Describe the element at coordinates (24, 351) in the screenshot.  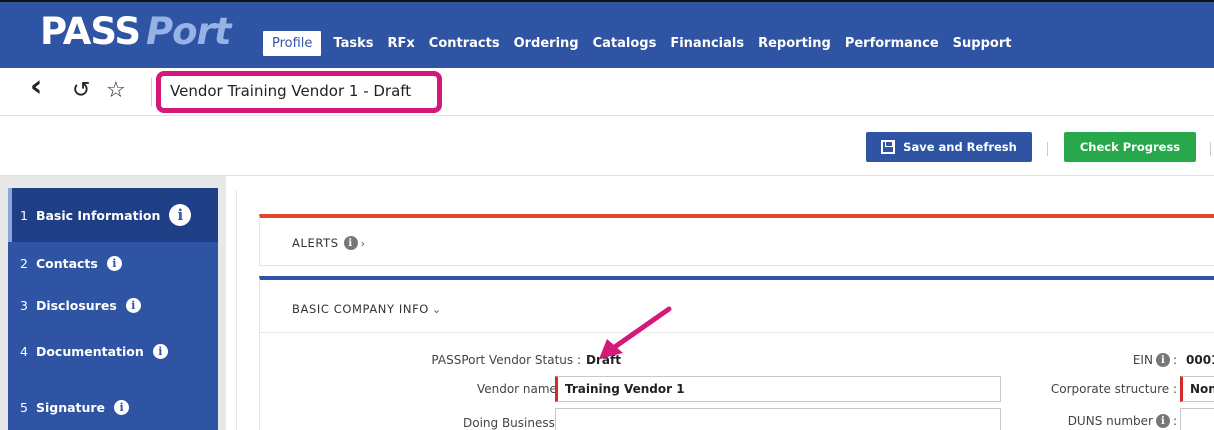
I see `step-number: 4` at that location.